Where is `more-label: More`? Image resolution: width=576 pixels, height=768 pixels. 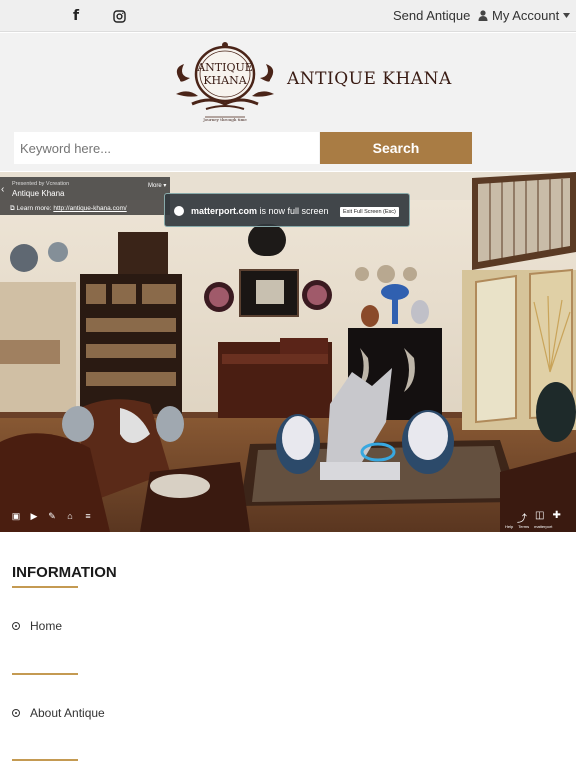
more-label: More is located at coordinates (155, 186).